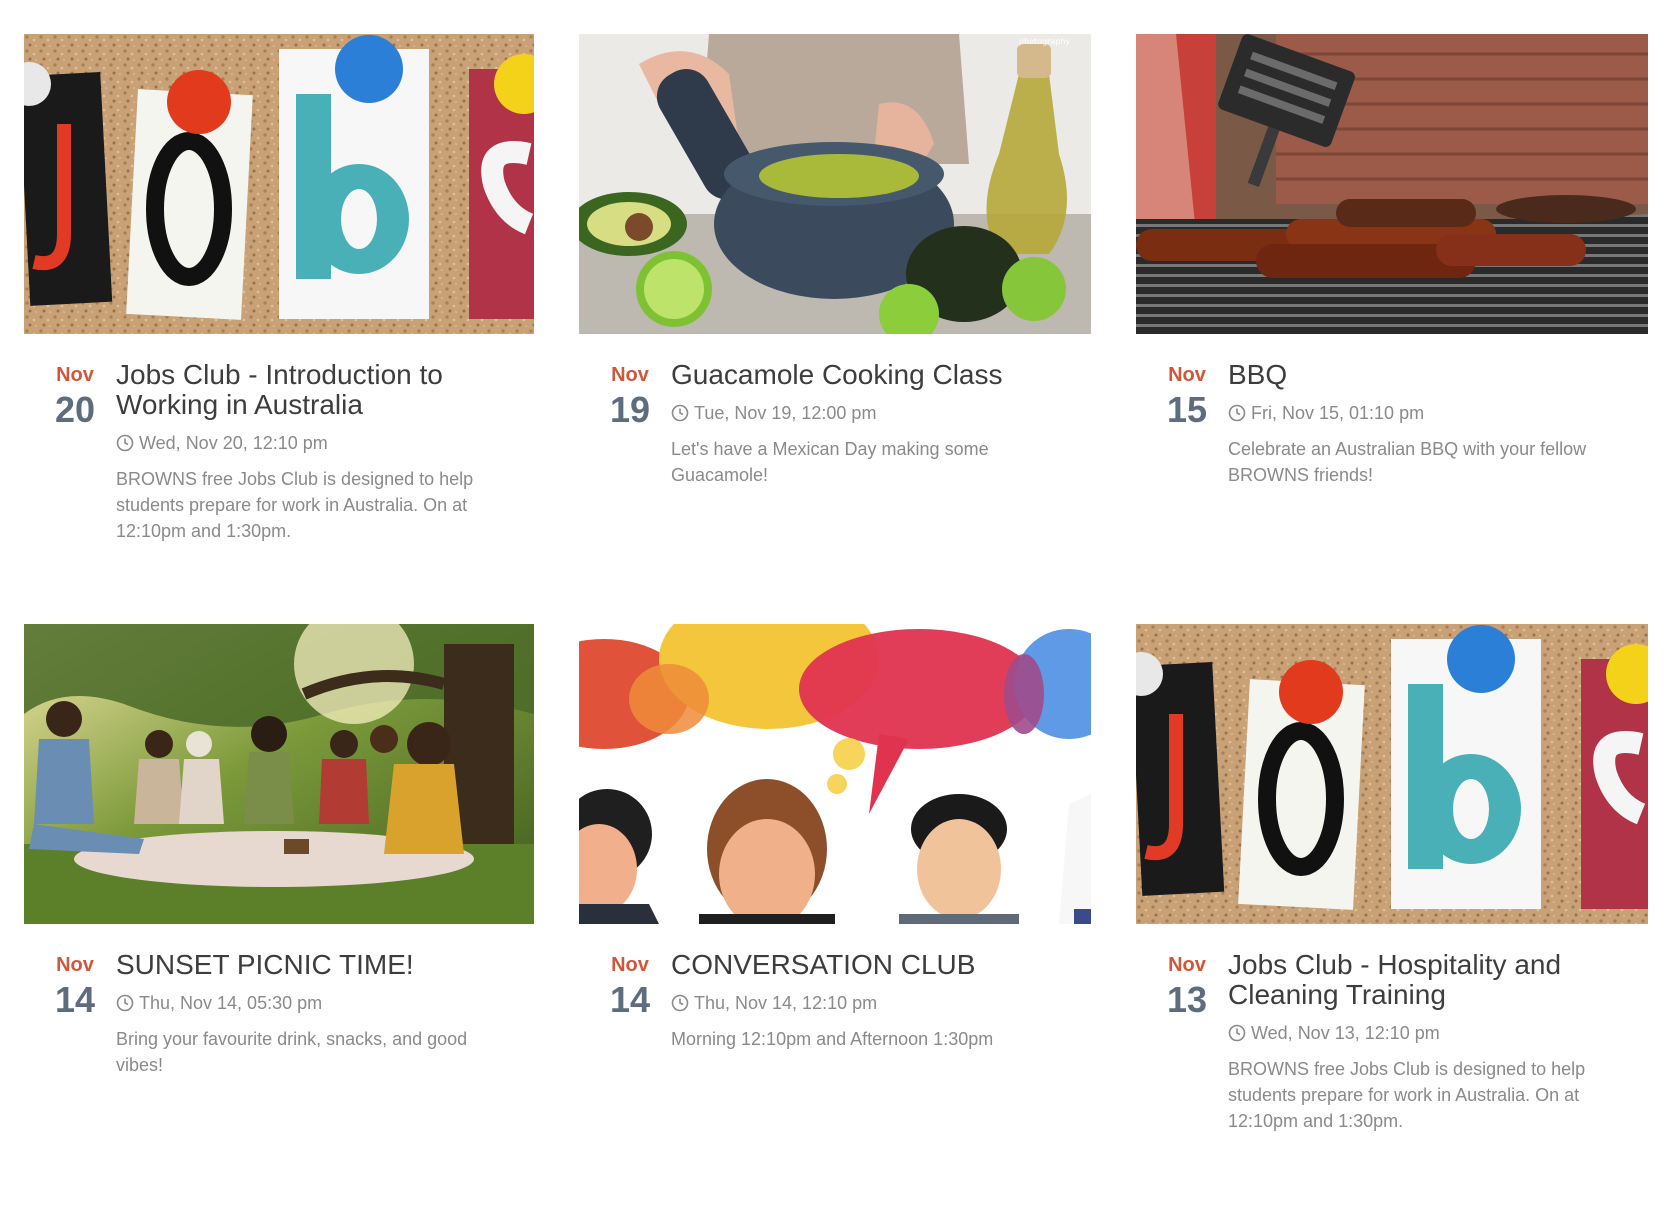 The height and width of the screenshot is (1214, 1670). Describe the element at coordinates (835, 774) in the screenshot. I see `speech-bubbles-people-image` at that location.